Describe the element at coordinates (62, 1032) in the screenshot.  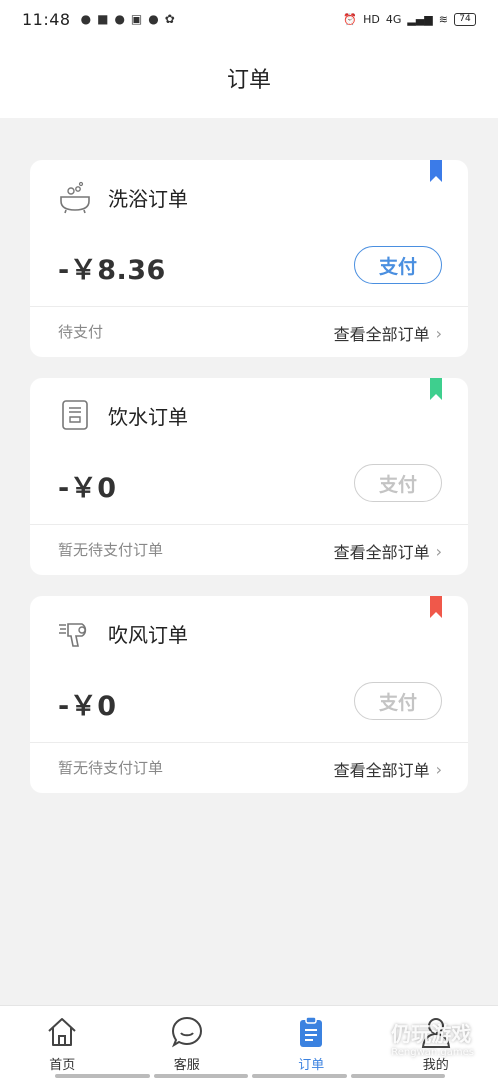
I see `home-icon` at that location.